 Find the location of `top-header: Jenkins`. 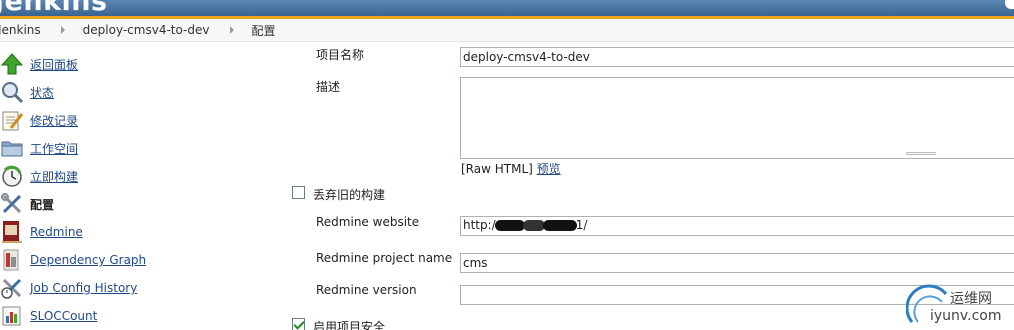

top-header: Jenkins is located at coordinates (507, 8).